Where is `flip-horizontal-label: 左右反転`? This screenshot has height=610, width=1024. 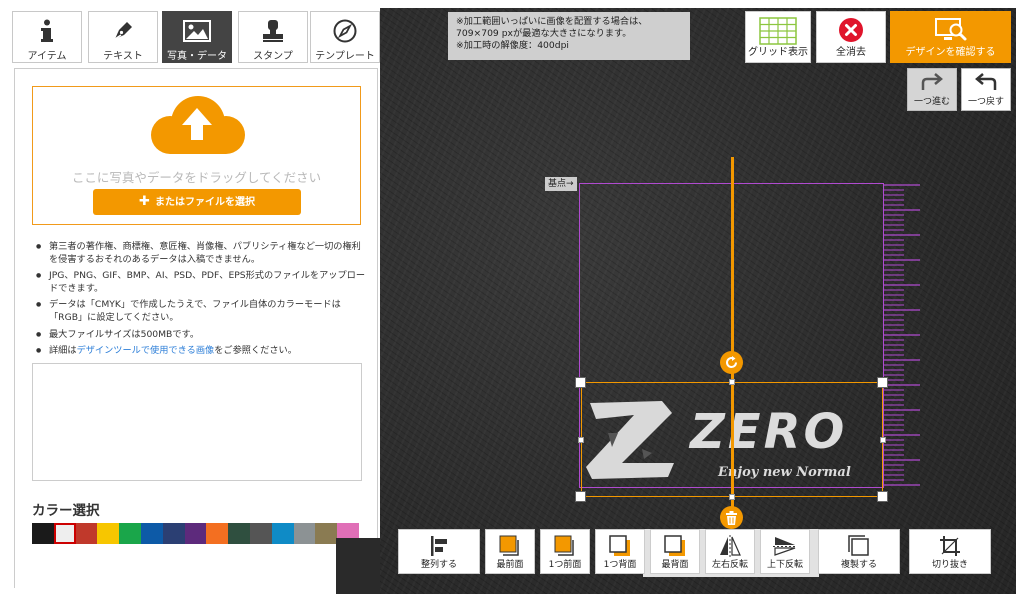 flip-horizontal-label: 左右反転 is located at coordinates (729, 565).